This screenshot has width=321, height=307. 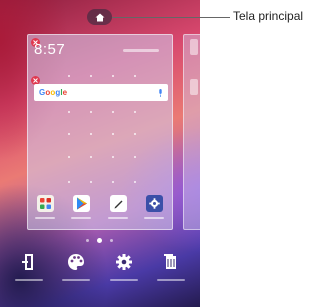 I want to click on widgets-button, so click(x=29, y=270).